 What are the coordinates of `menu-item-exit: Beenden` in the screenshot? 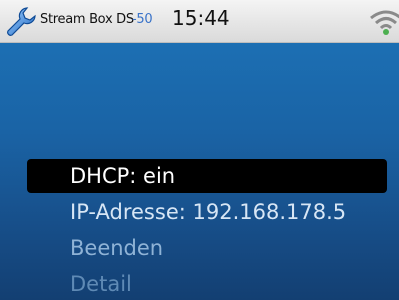 It's located at (207, 248).